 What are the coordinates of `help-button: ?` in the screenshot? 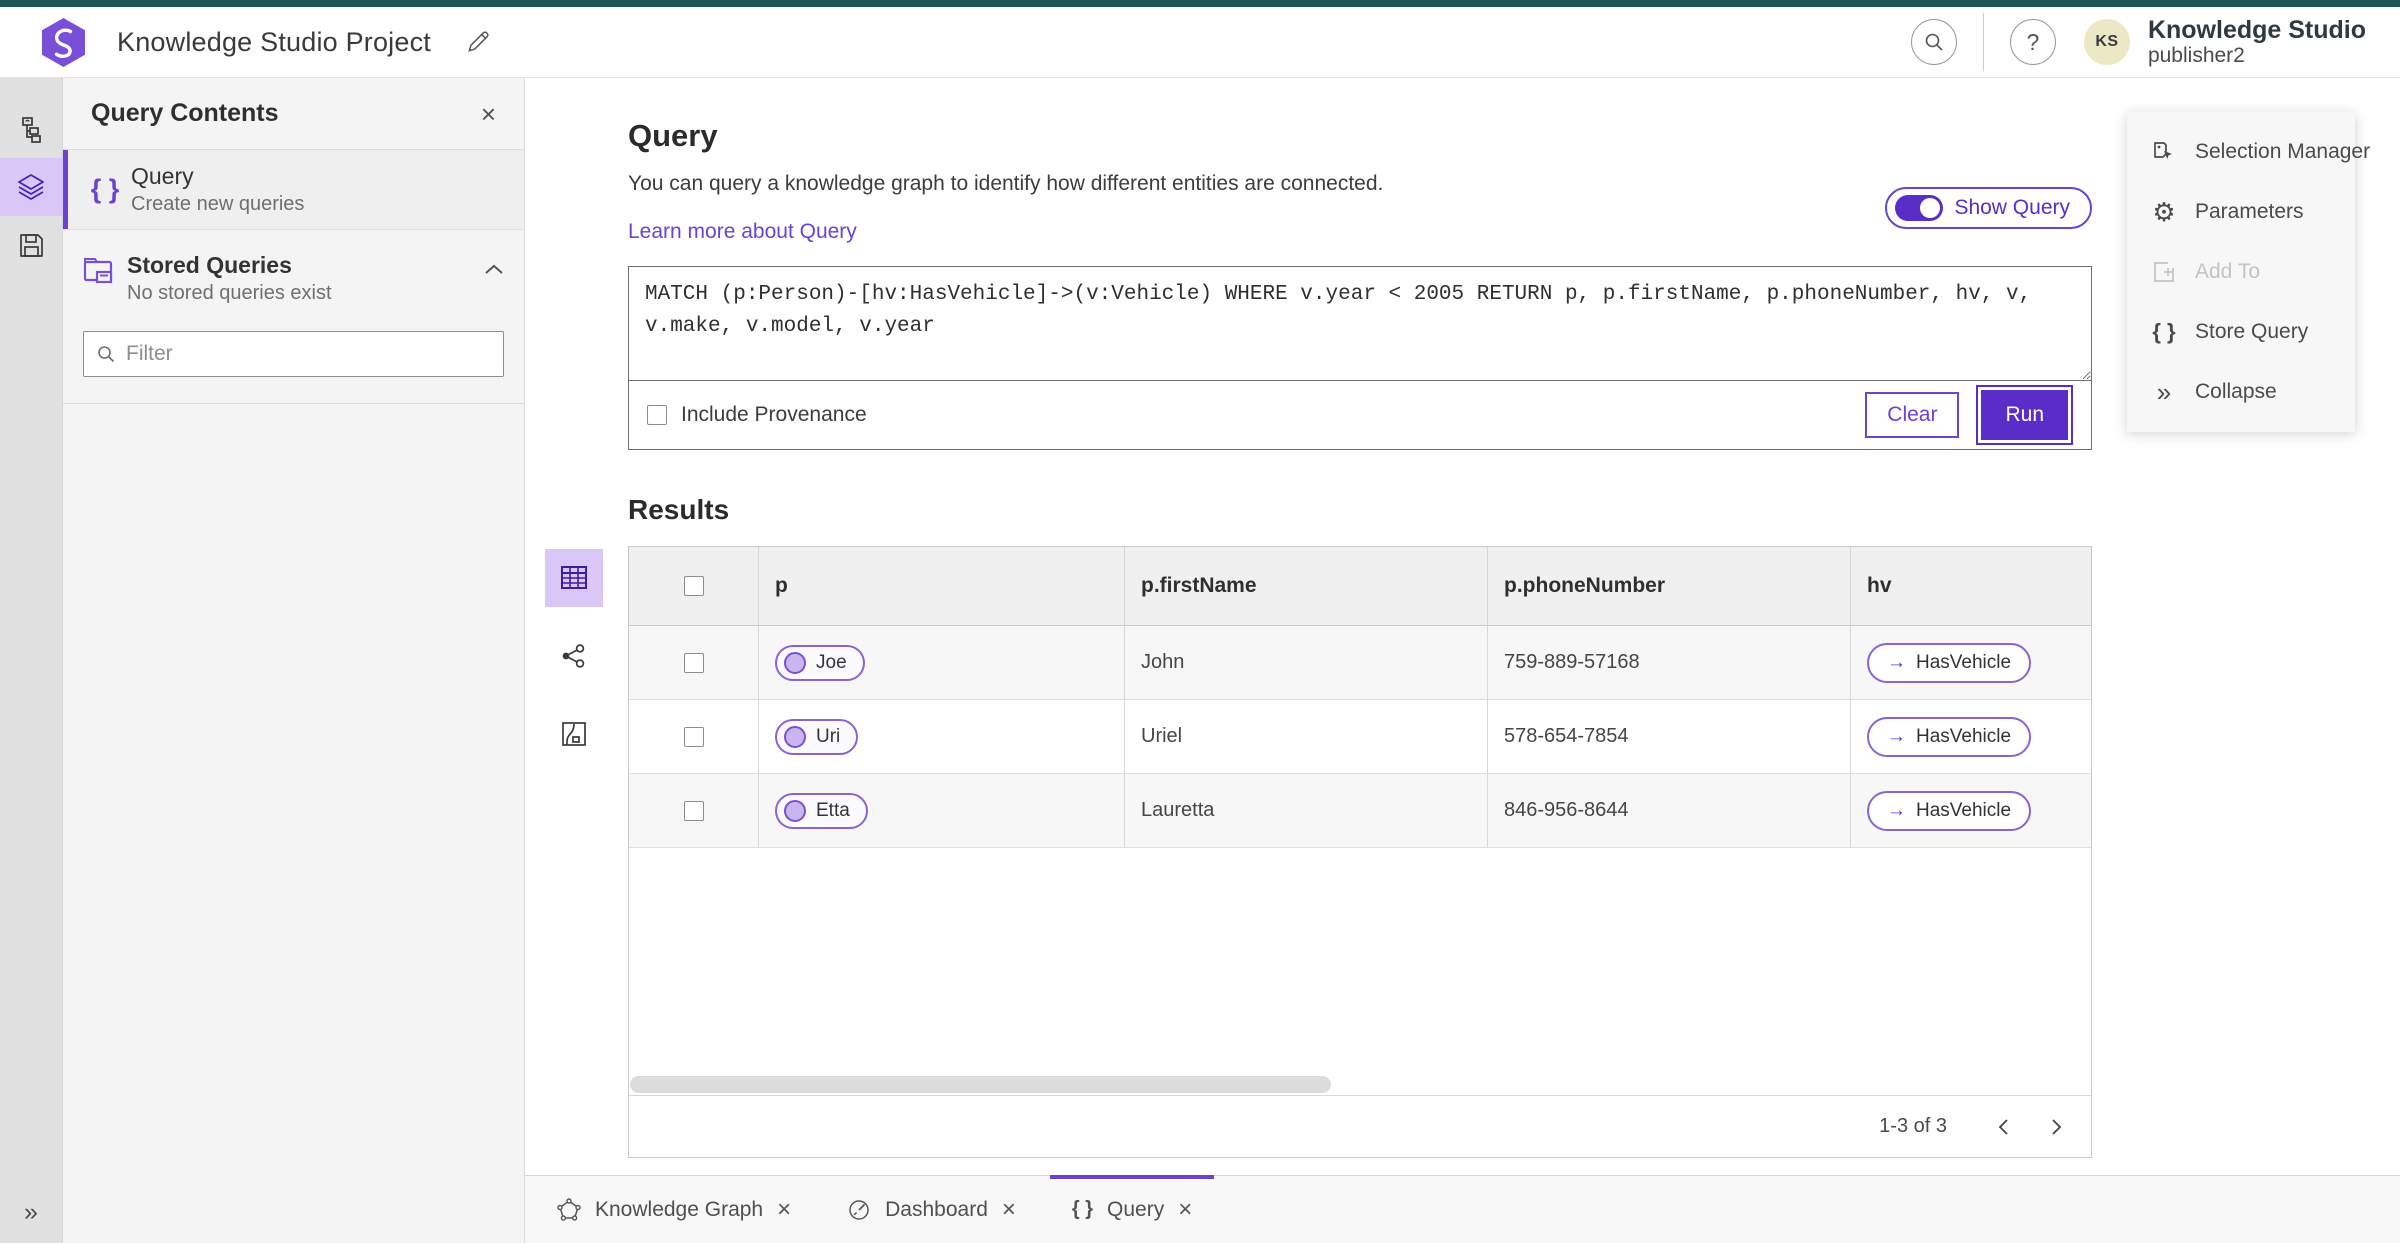 It's located at (2032, 42).